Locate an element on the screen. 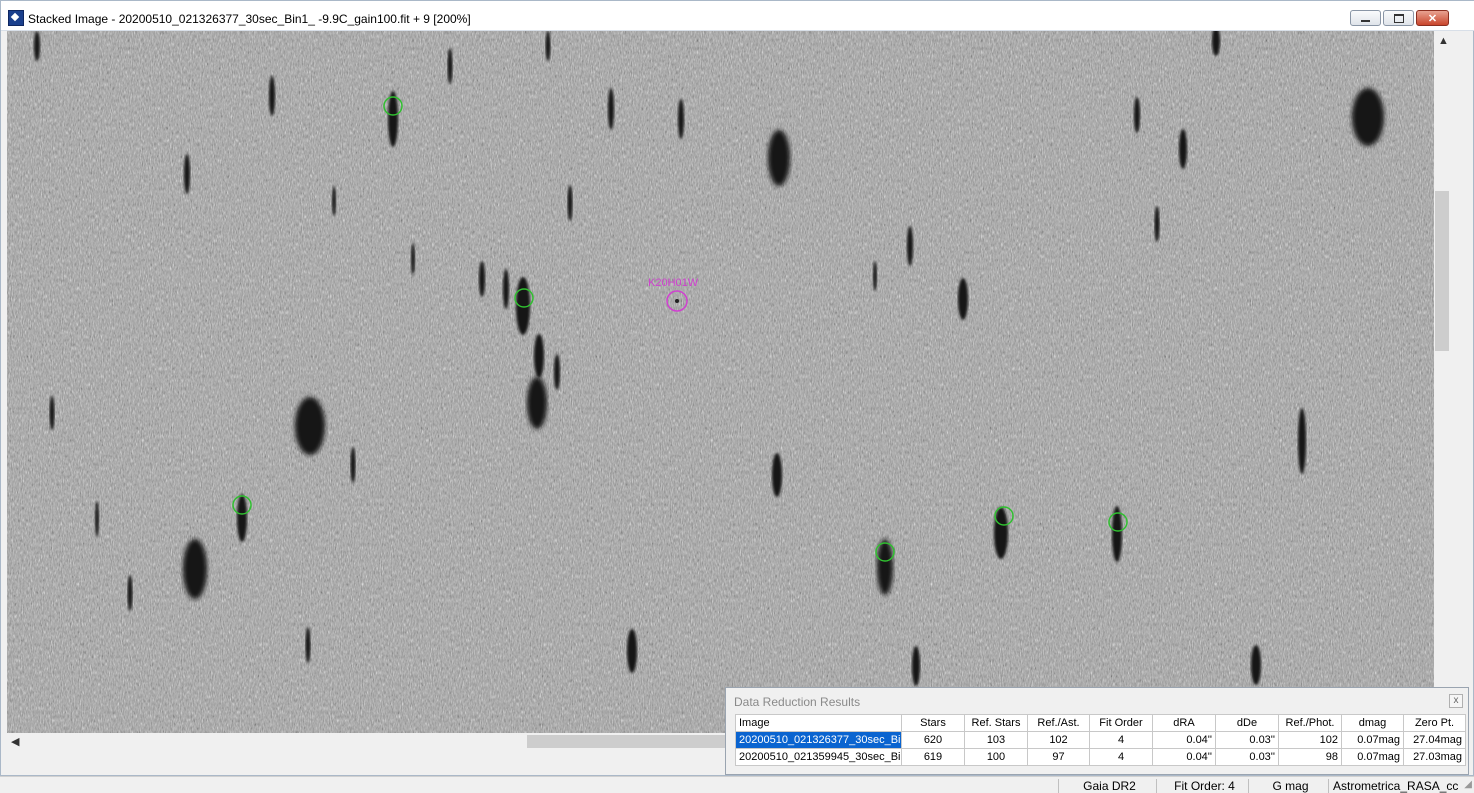 The height and width of the screenshot is (793, 1474). col-ref-stars: Ref. Stars is located at coordinates (996, 723).